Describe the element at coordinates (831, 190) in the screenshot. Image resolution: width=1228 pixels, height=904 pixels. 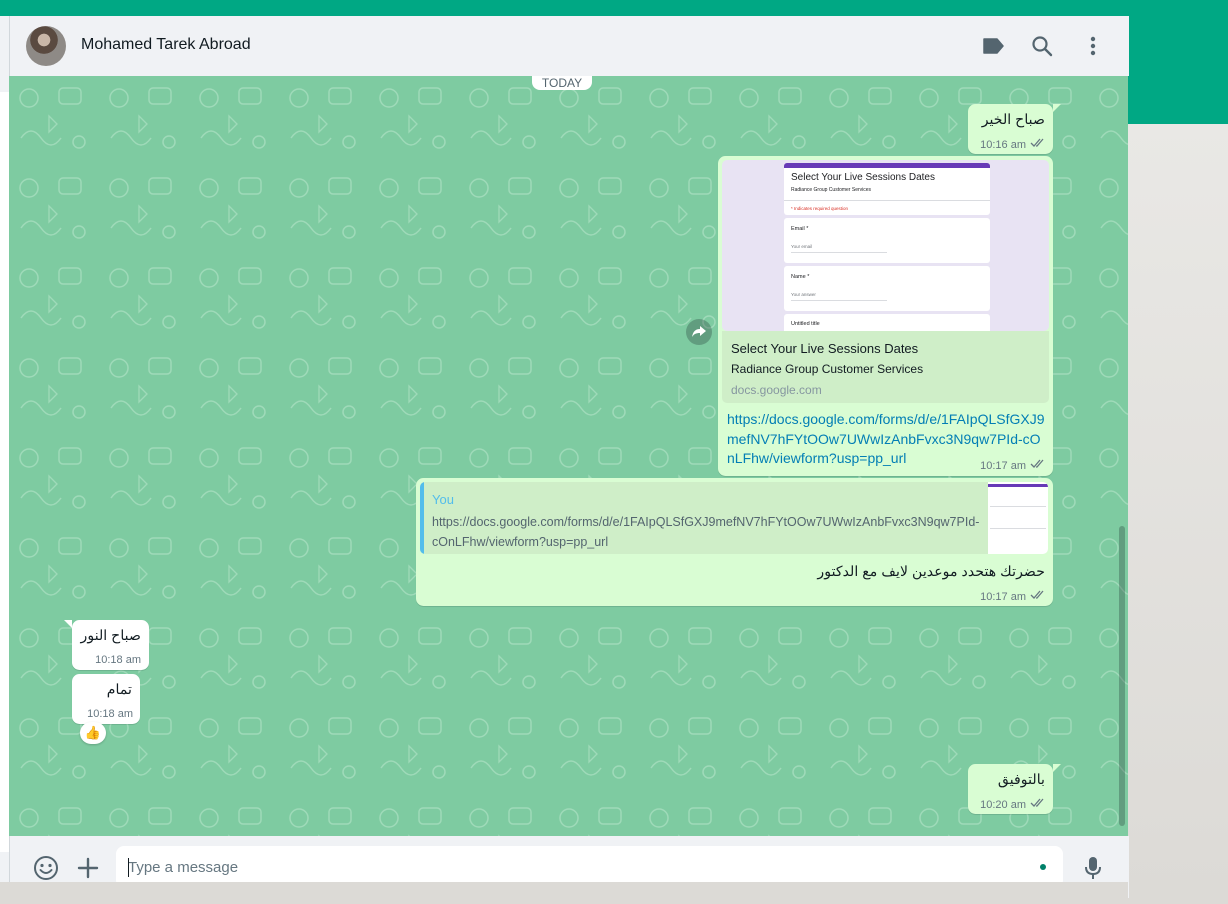
I see `form-subtitle: Radiance Group Customer Services` at that location.